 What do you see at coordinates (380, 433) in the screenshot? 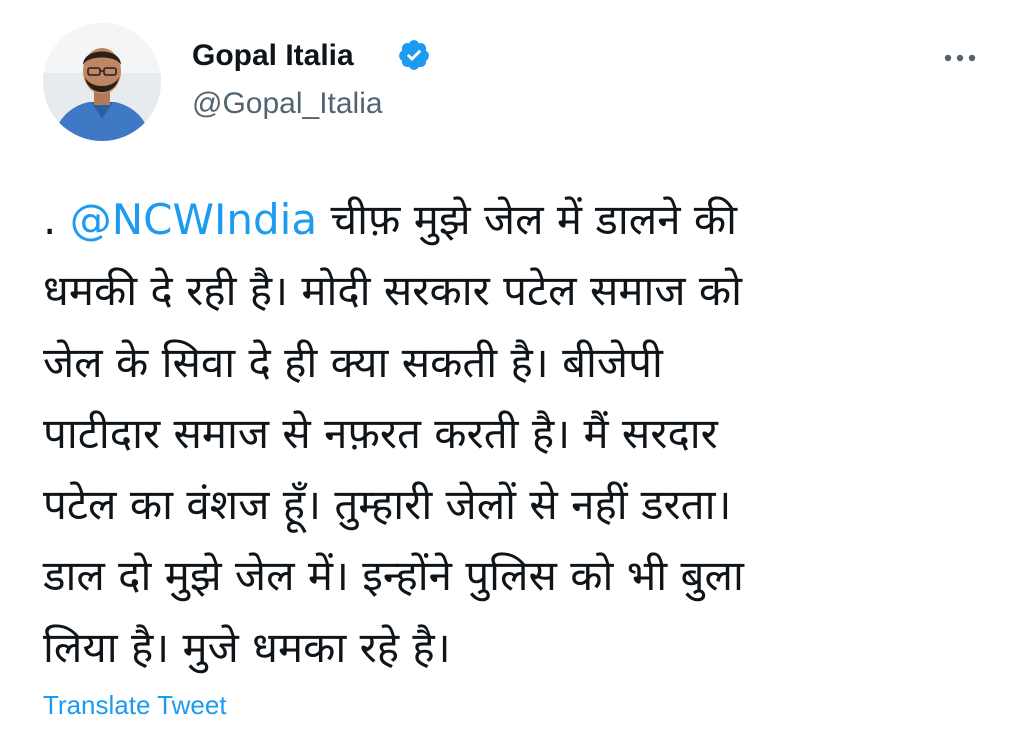
I see `tweet-line: पाटीदार समाज से नफ़रत करती है। मैं सरदार` at bounding box center [380, 433].